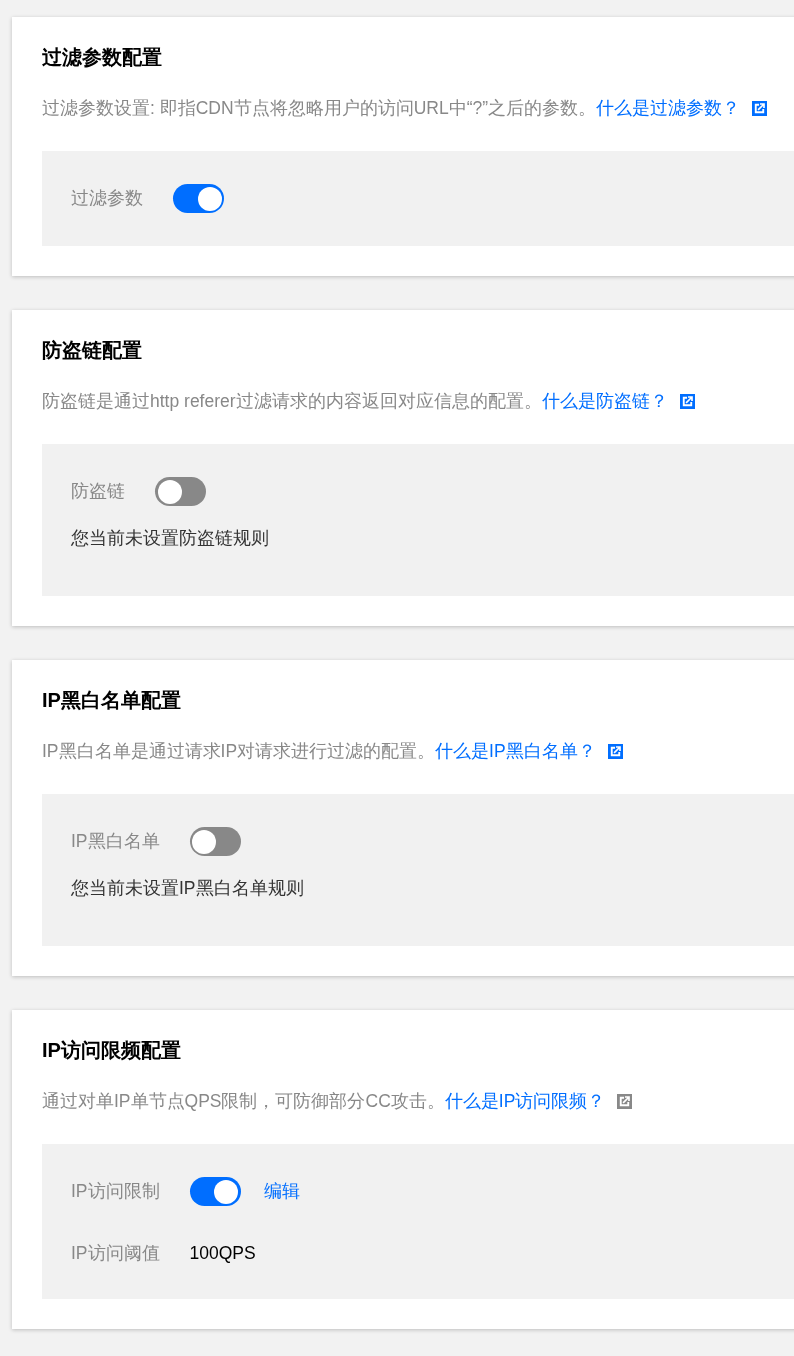 The image size is (794, 1356). I want to click on help-link: 什么是防盗链？, so click(604, 401).